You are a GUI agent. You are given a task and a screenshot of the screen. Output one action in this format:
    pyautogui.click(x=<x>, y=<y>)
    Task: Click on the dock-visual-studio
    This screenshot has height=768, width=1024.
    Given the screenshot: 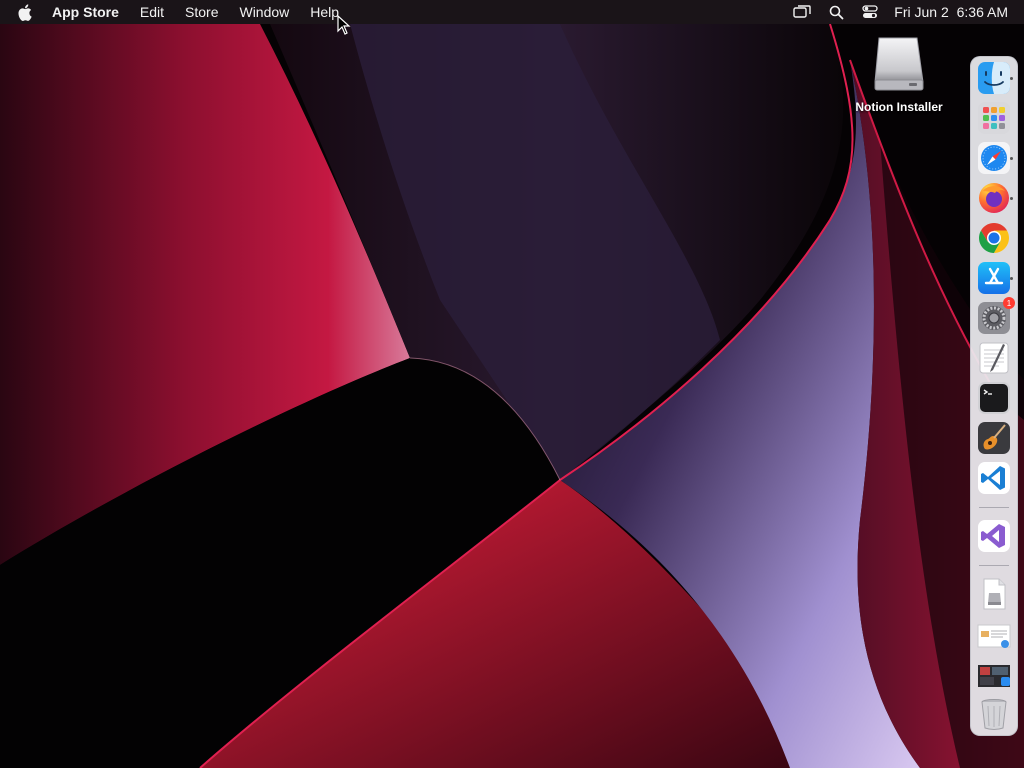 What is the action you would take?
    pyautogui.click(x=994, y=536)
    